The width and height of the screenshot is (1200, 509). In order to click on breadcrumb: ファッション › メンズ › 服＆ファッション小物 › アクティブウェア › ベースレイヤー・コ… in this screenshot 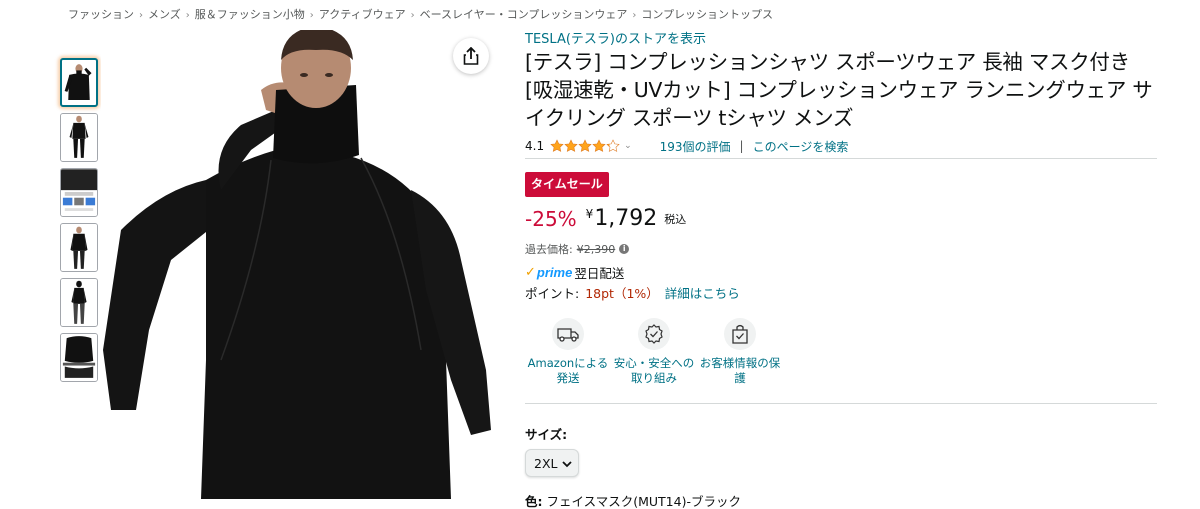, I will do `click(420, 14)`.